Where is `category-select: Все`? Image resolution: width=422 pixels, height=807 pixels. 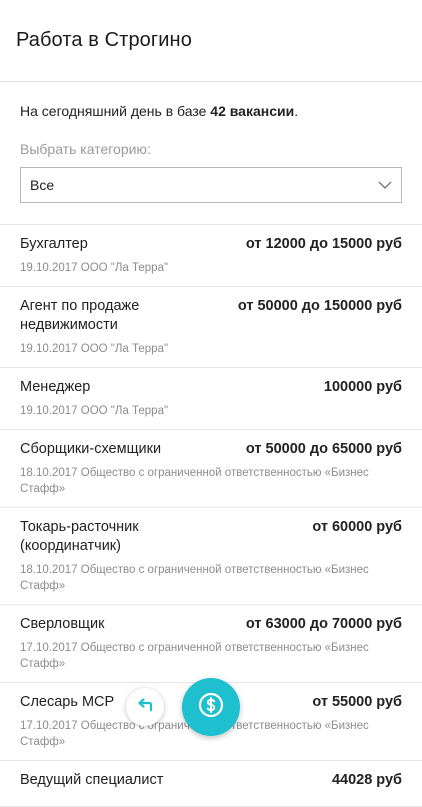
category-select: Все is located at coordinates (211, 185).